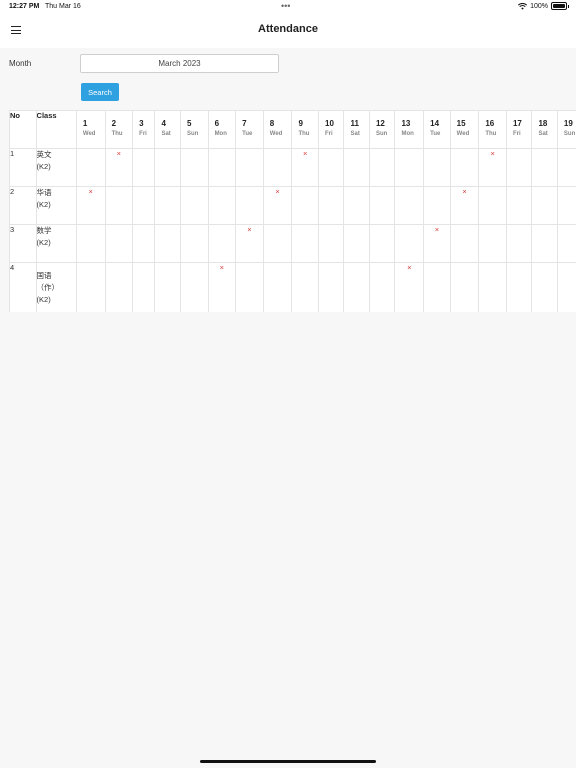 The image size is (576, 768). I want to click on day-number: 19, so click(568, 123).